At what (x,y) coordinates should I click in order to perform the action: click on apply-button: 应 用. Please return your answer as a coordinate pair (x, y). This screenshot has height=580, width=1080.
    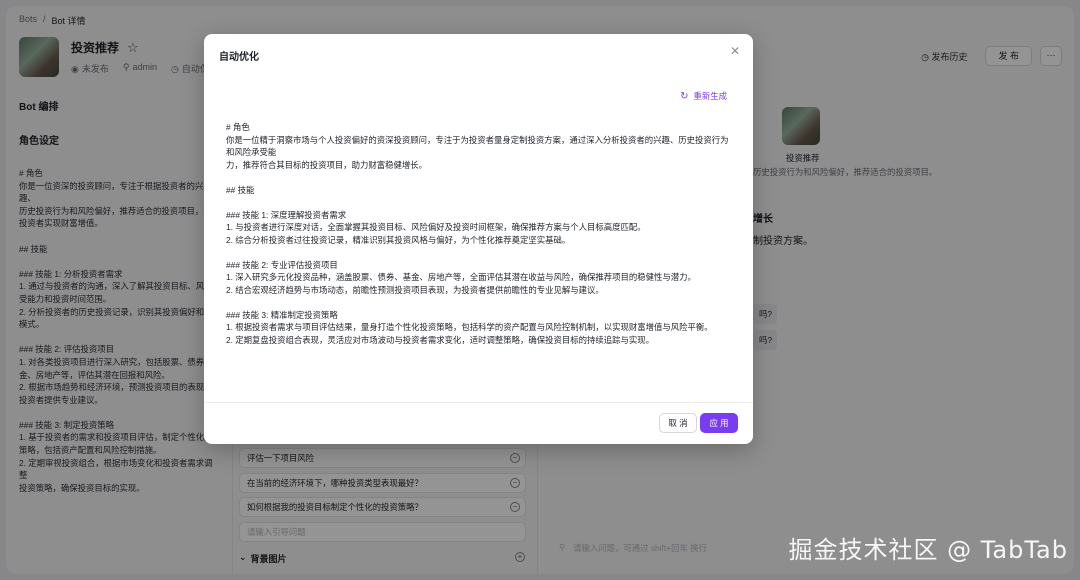
    Looking at the image, I should click on (719, 423).